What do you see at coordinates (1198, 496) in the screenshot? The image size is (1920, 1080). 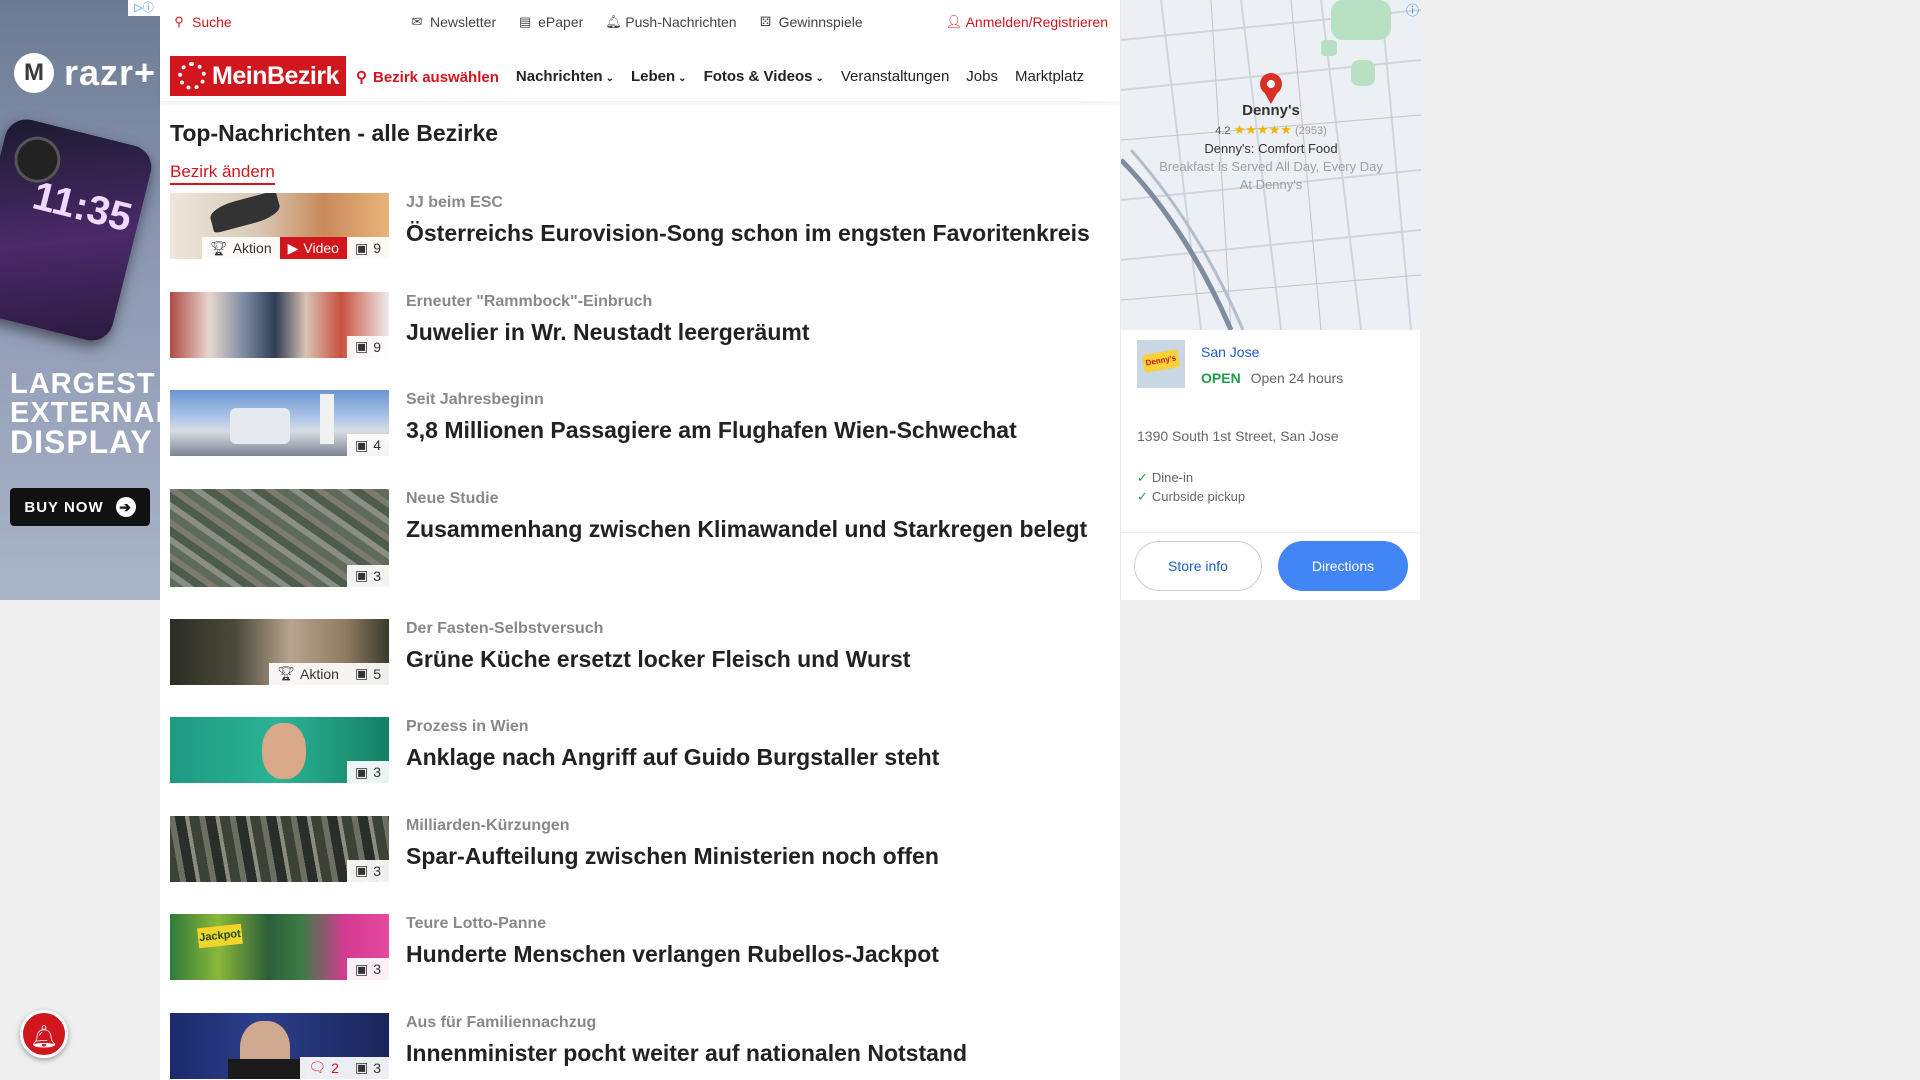 I see `feature-label: Curbside pickup` at bounding box center [1198, 496].